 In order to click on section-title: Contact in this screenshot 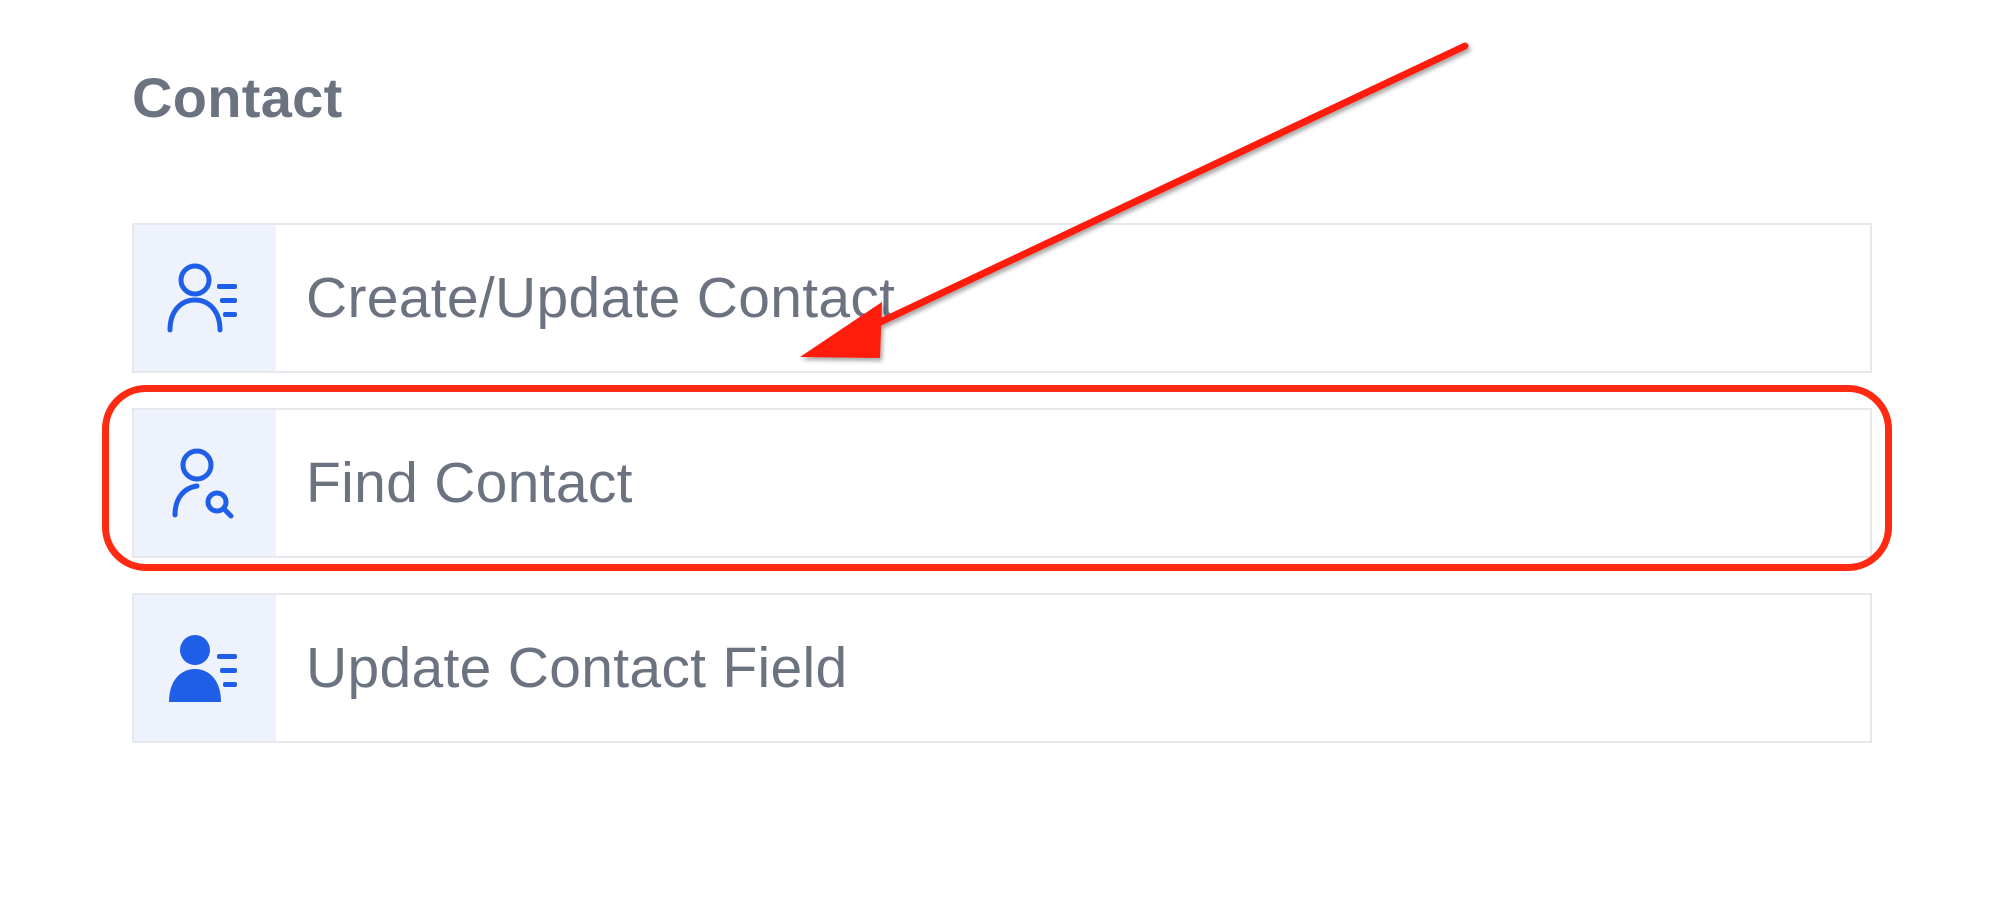, I will do `click(237, 97)`.